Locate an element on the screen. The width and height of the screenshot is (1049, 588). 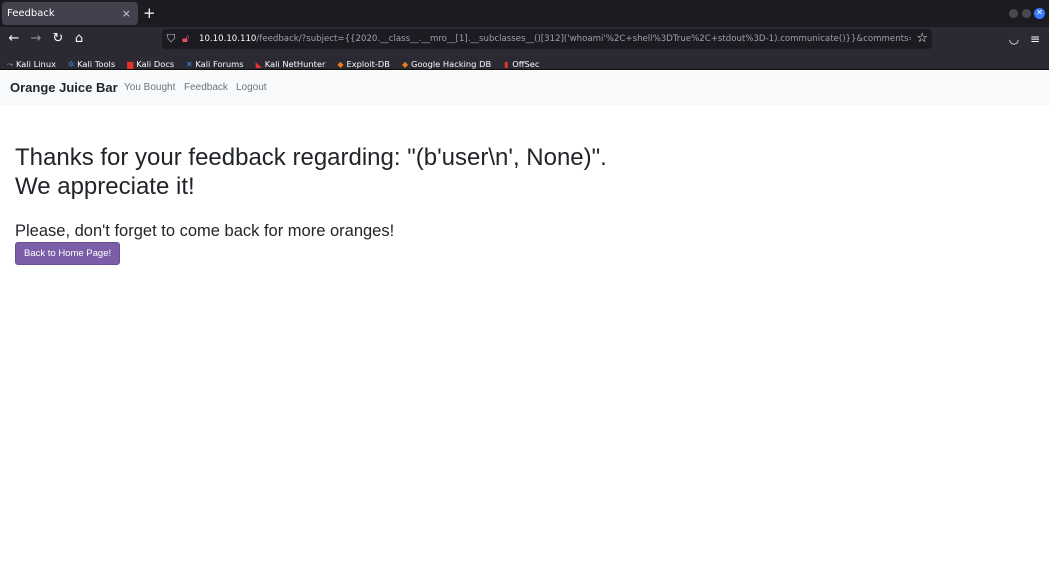
bookmark-kali-docs: ▆ Kali Docs is located at coordinates (150, 62).